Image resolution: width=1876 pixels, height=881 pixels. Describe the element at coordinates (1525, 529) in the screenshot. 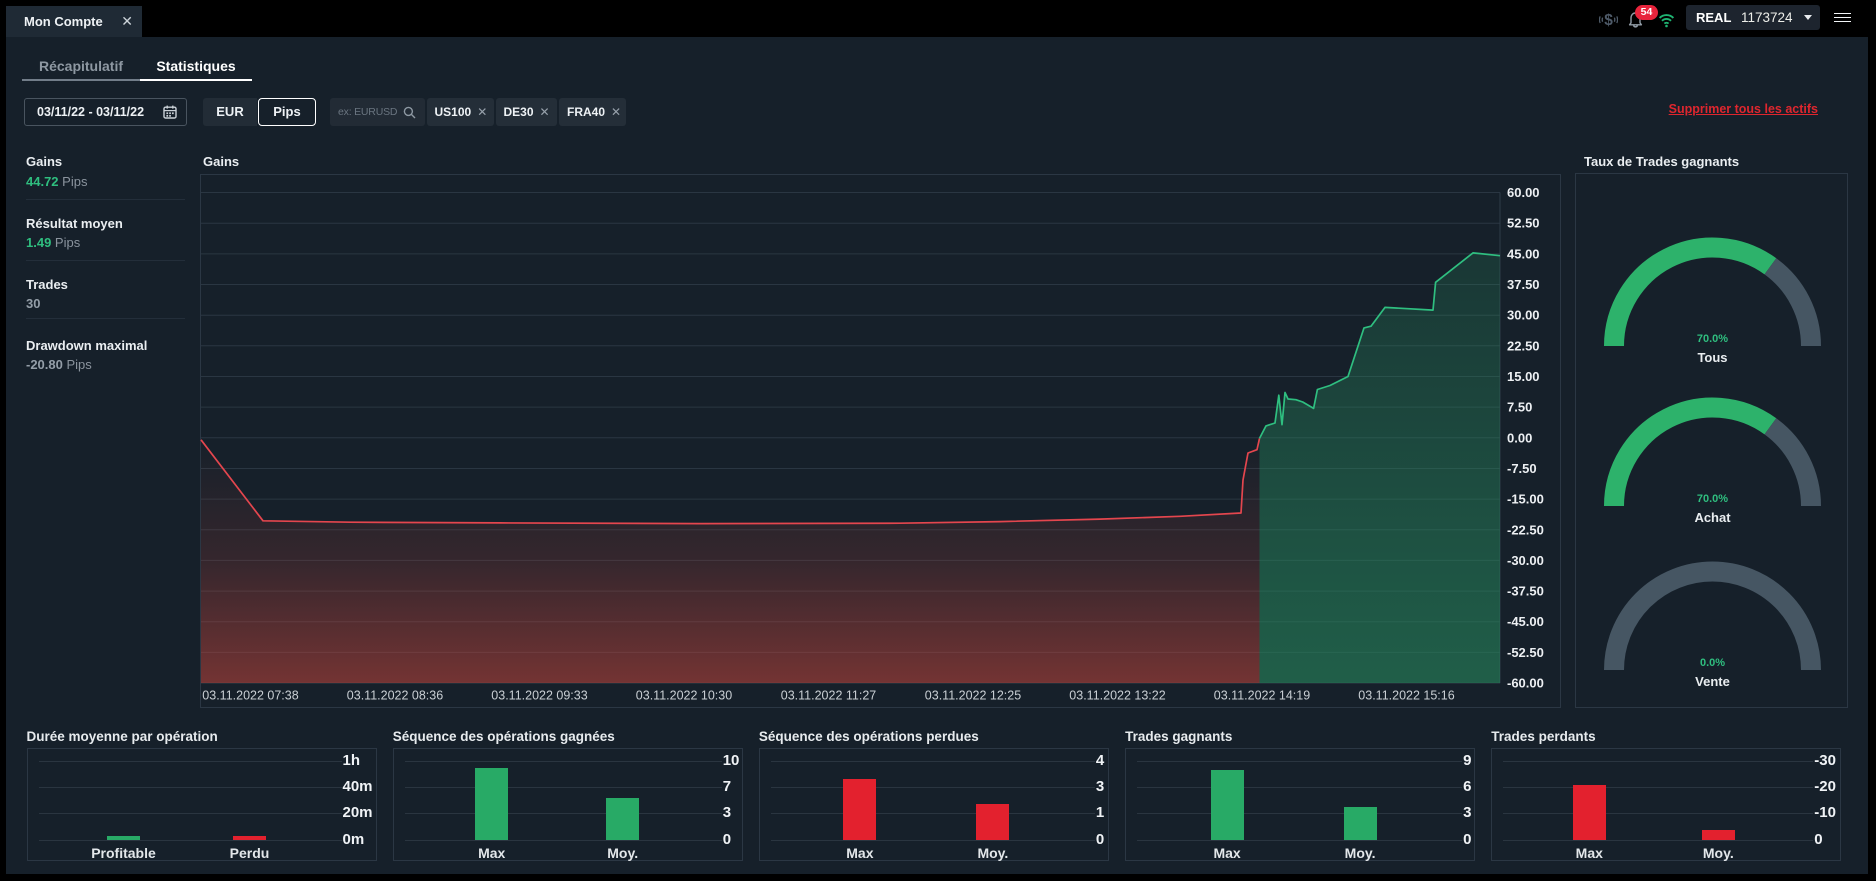

I see `svg-text: -22.50` at that location.